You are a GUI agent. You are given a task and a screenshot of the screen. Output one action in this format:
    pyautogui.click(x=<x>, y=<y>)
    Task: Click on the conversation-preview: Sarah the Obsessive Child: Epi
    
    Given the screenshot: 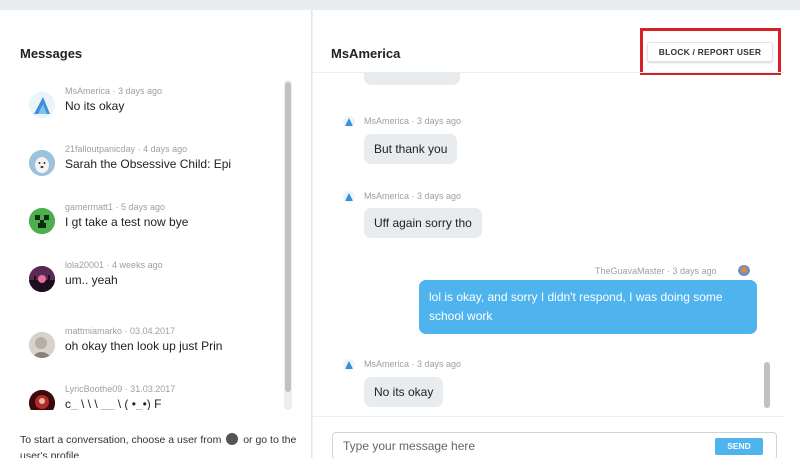 What is the action you would take?
    pyautogui.click(x=148, y=164)
    